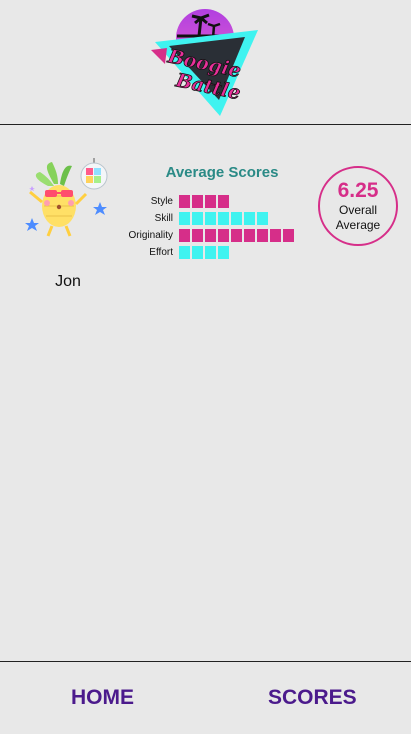 The width and height of the screenshot is (411, 734). I want to click on score-row-skill: Skill, so click(203, 218).